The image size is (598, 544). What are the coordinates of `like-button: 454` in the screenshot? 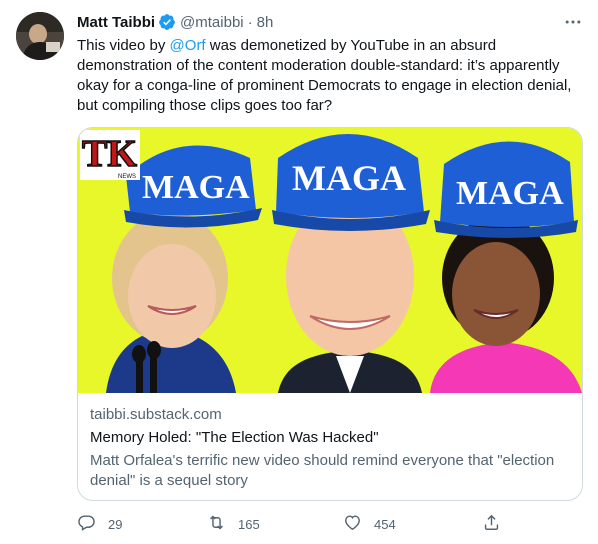 It's located at (369, 524).